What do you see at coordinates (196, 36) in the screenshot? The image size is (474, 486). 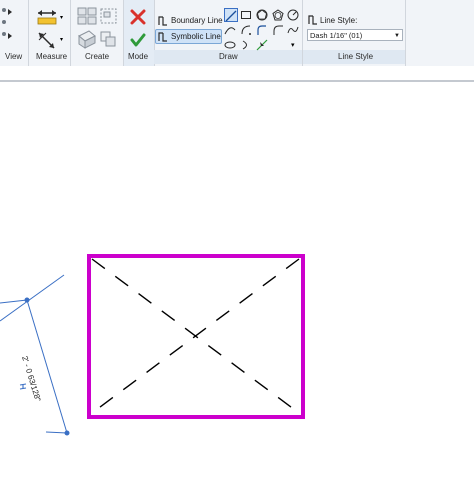 I see `symbolic-line-label: Symbolic Line` at bounding box center [196, 36].